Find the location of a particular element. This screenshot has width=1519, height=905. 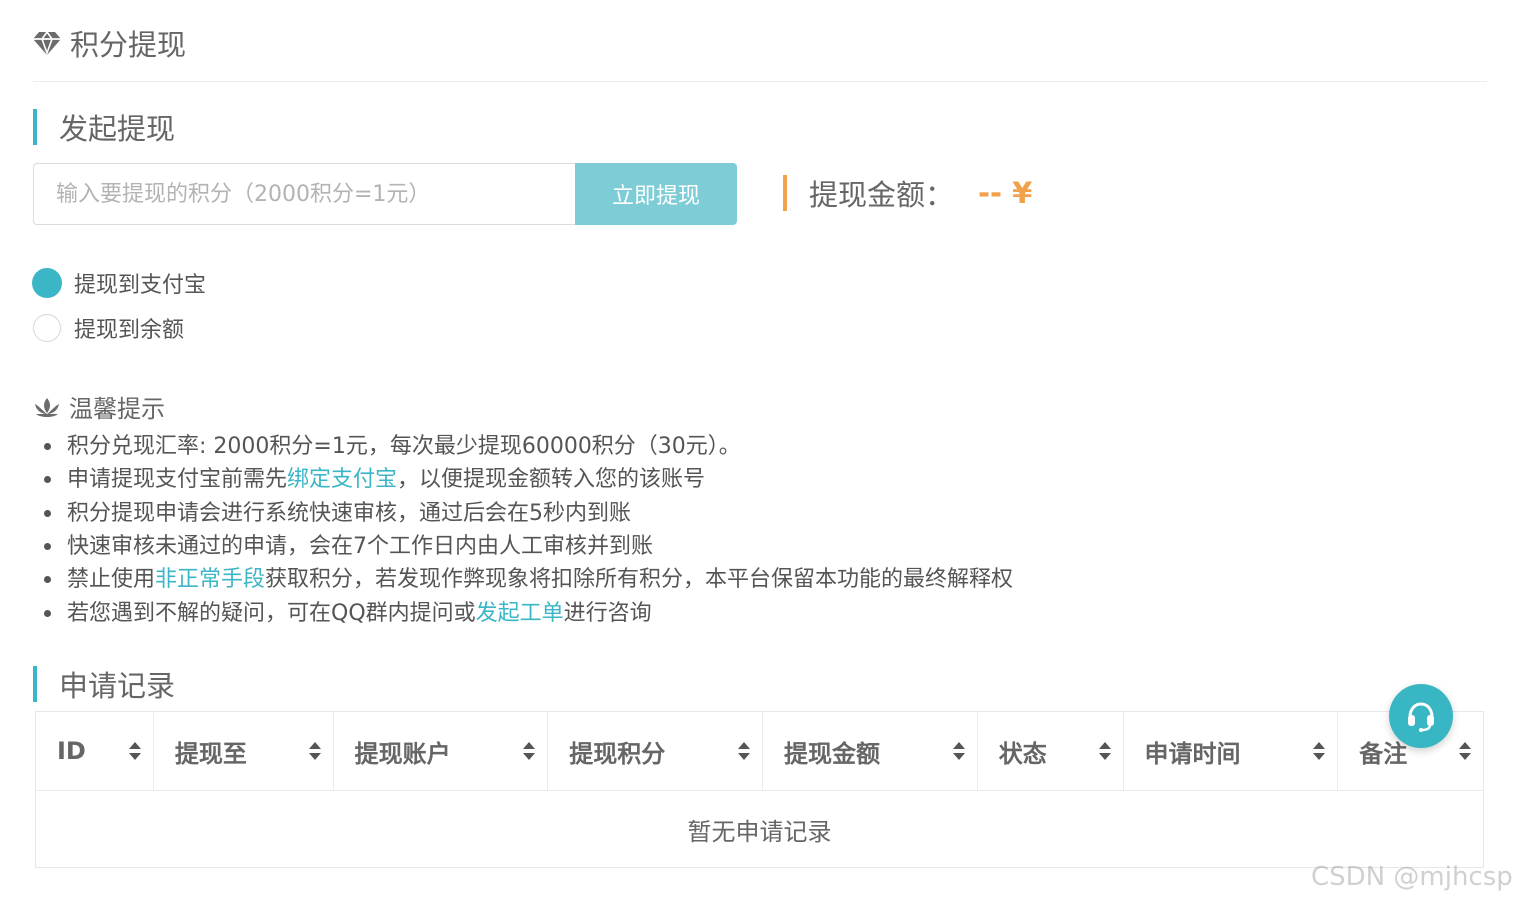

tip-text: 禁止使用 is located at coordinates (111, 580).